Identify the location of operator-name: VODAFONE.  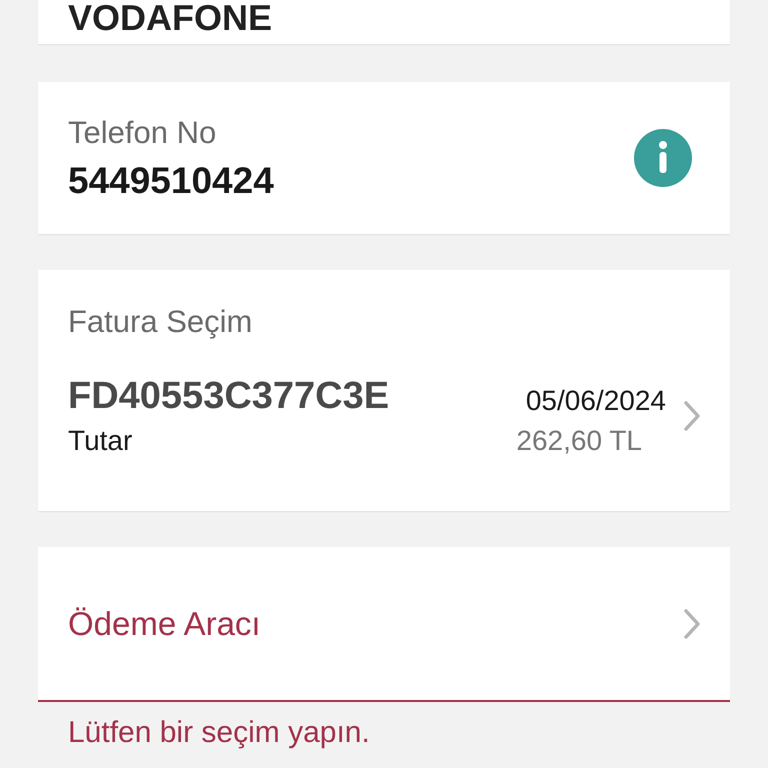
(170, 18).